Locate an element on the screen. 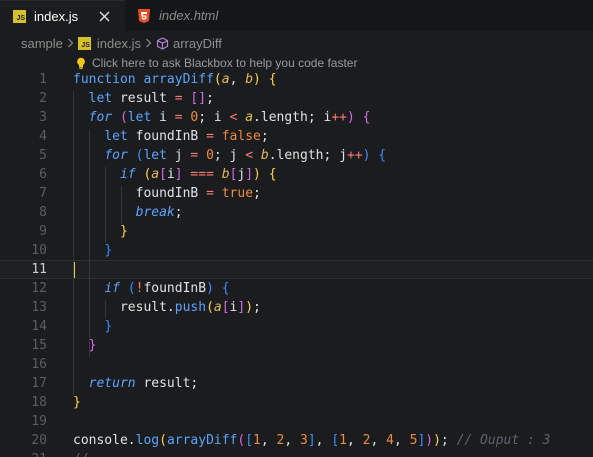 This screenshot has height=457, width=593. lightbulb-icon is located at coordinates (81, 63).